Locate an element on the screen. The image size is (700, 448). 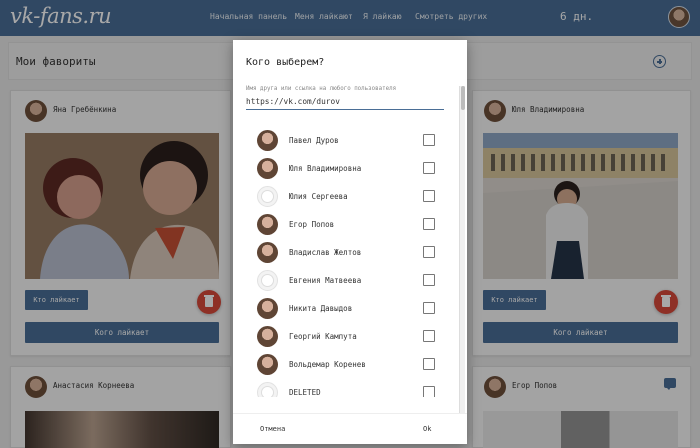
list-item: Никита Давыдов is located at coordinates (348, 308).